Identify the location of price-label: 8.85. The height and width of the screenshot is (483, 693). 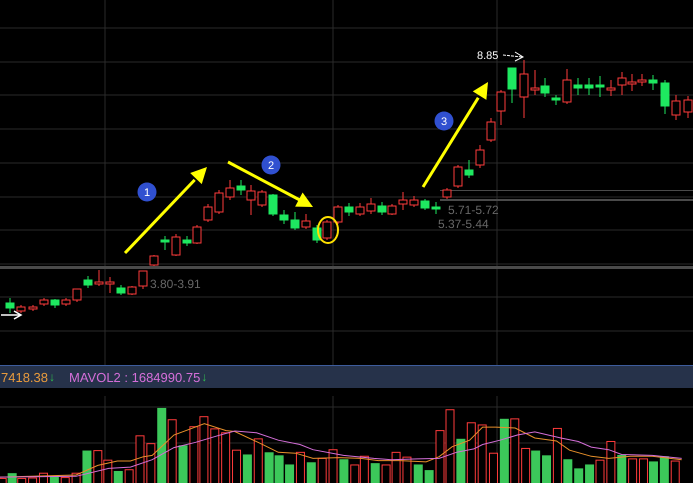
(487, 56).